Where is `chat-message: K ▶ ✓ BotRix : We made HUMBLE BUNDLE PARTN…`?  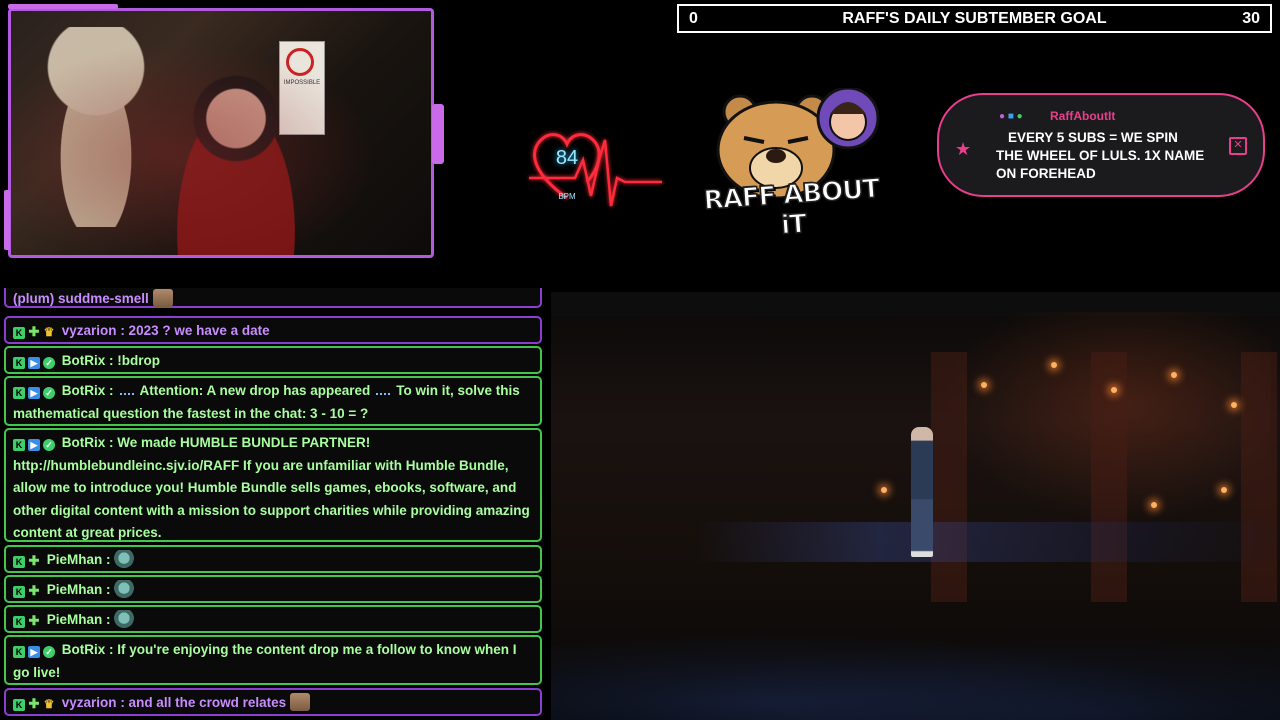
chat-message: K ▶ ✓ BotRix : We made HUMBLE BUNDLE PARTN… is located at coordinates (273, 485).